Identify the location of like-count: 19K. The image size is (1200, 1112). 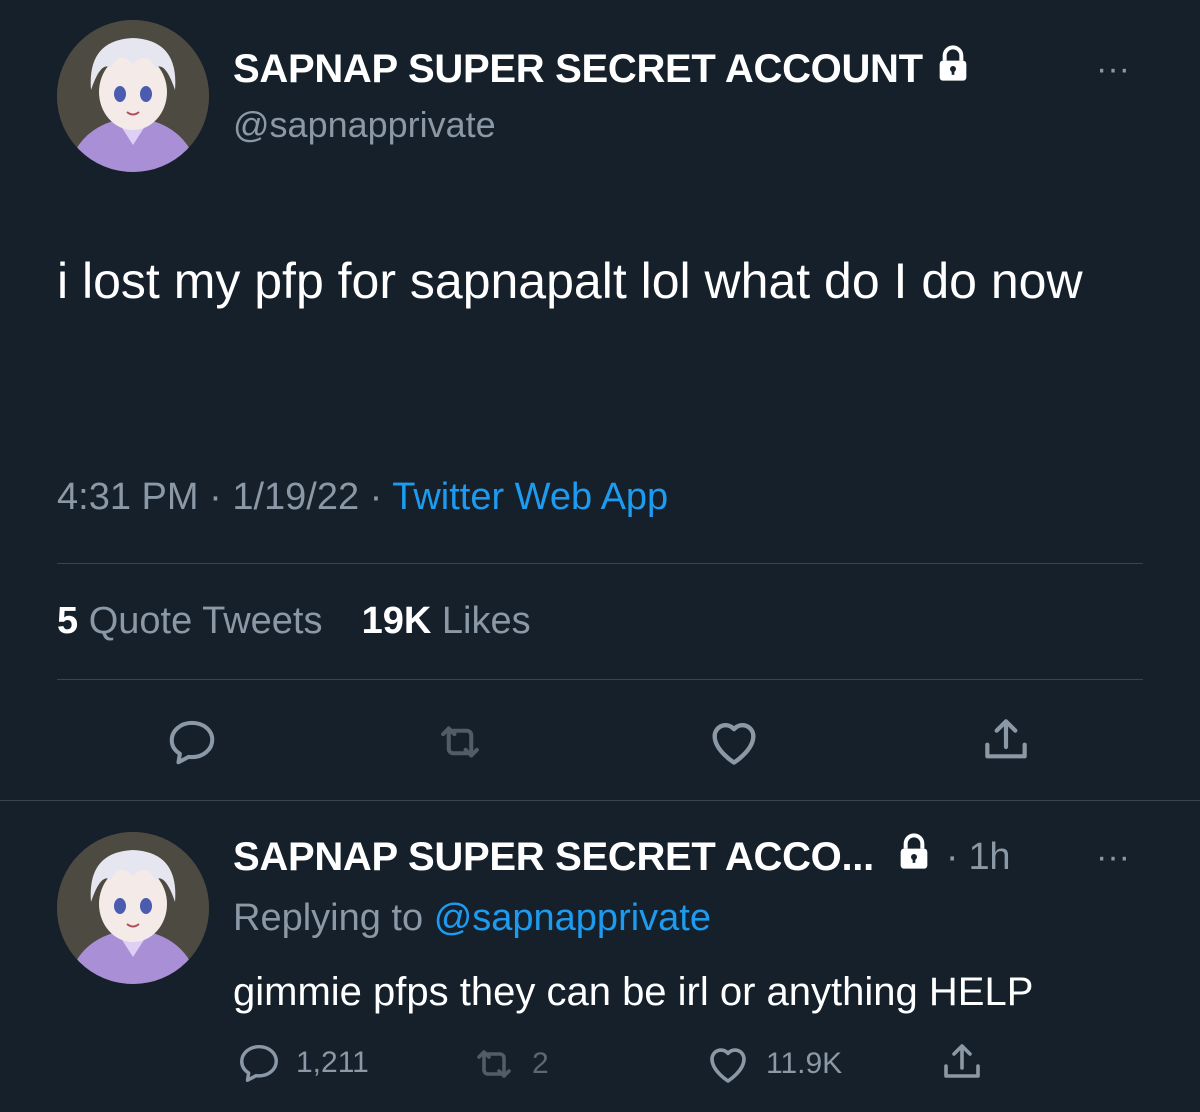
(396, 621).